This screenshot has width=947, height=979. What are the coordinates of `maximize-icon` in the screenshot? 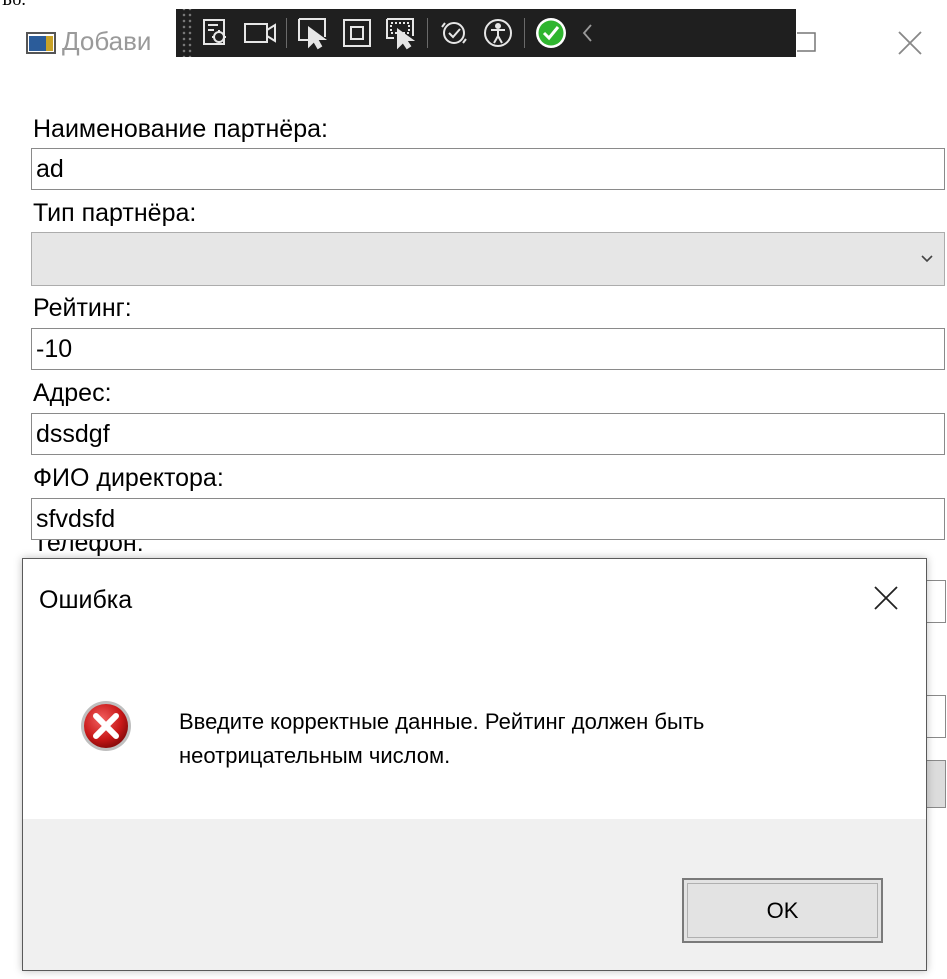 It's located at (807, 42).